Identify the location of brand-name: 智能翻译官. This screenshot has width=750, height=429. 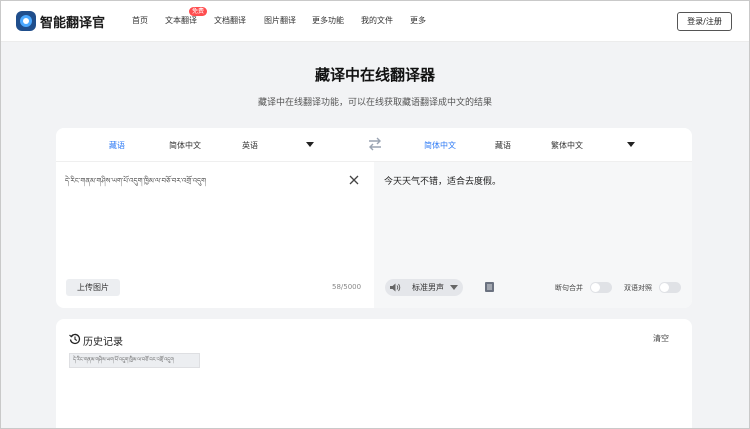
(72, 21).